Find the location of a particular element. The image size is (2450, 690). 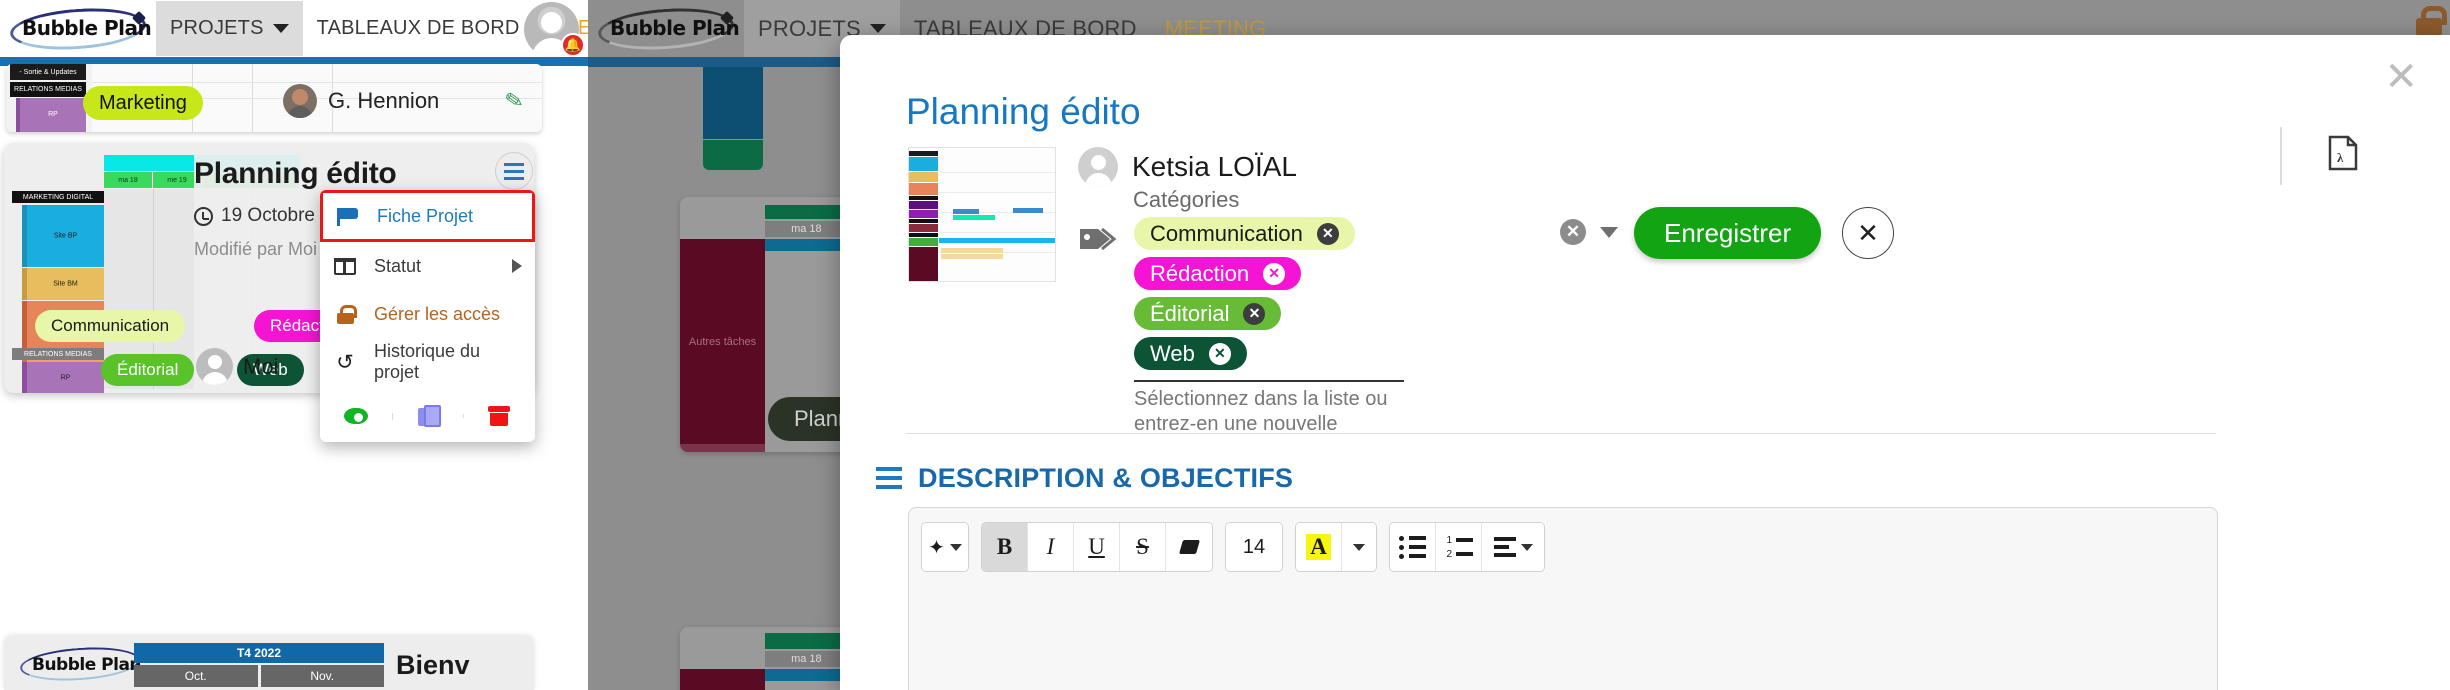

bg-day-cell: ma 18 is located at coordinates (807, 229).